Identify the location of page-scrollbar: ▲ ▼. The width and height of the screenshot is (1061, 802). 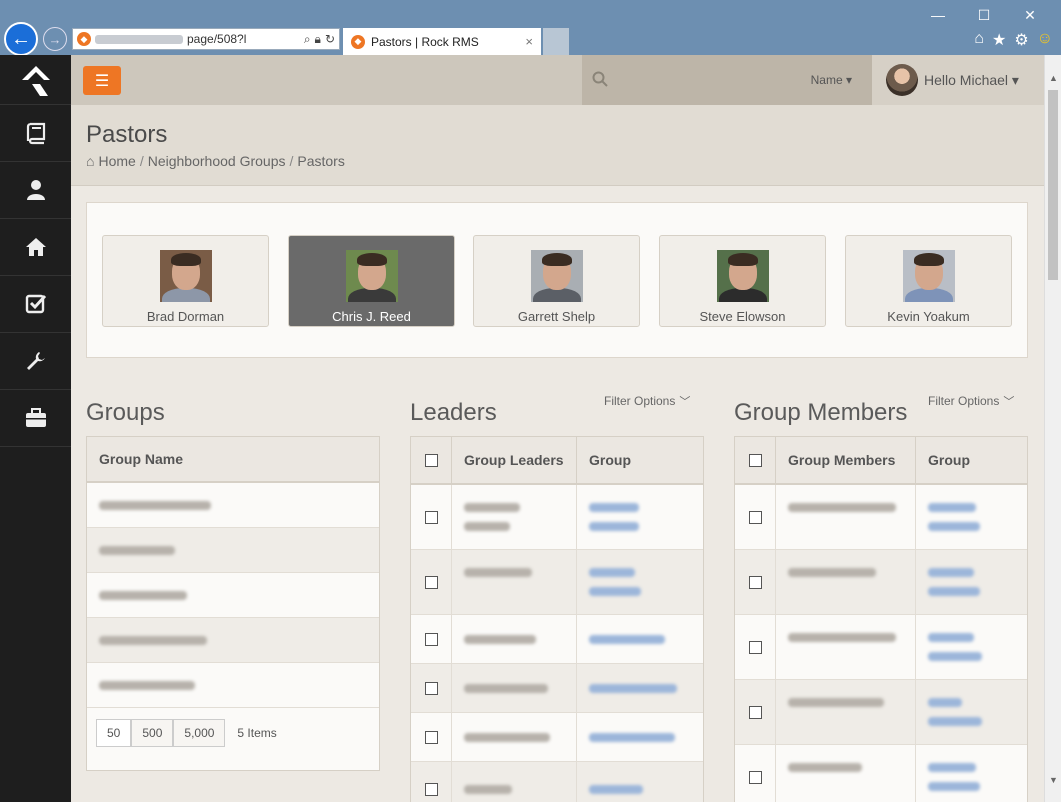
(1052, 428).